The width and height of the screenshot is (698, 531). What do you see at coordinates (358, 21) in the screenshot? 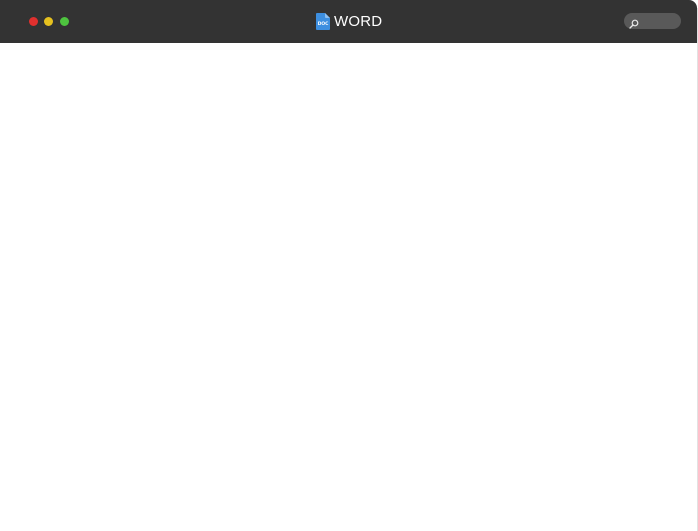
I see `window-title: WORD` at bounding box center [358, 21].